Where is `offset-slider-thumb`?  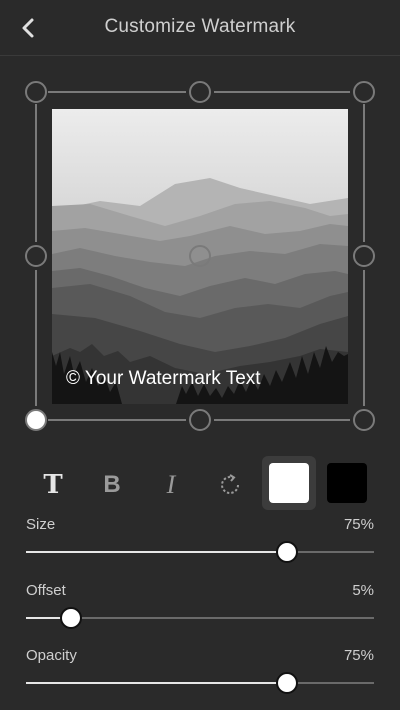
offset-slider-thumb is located at coordinates (71, 618).